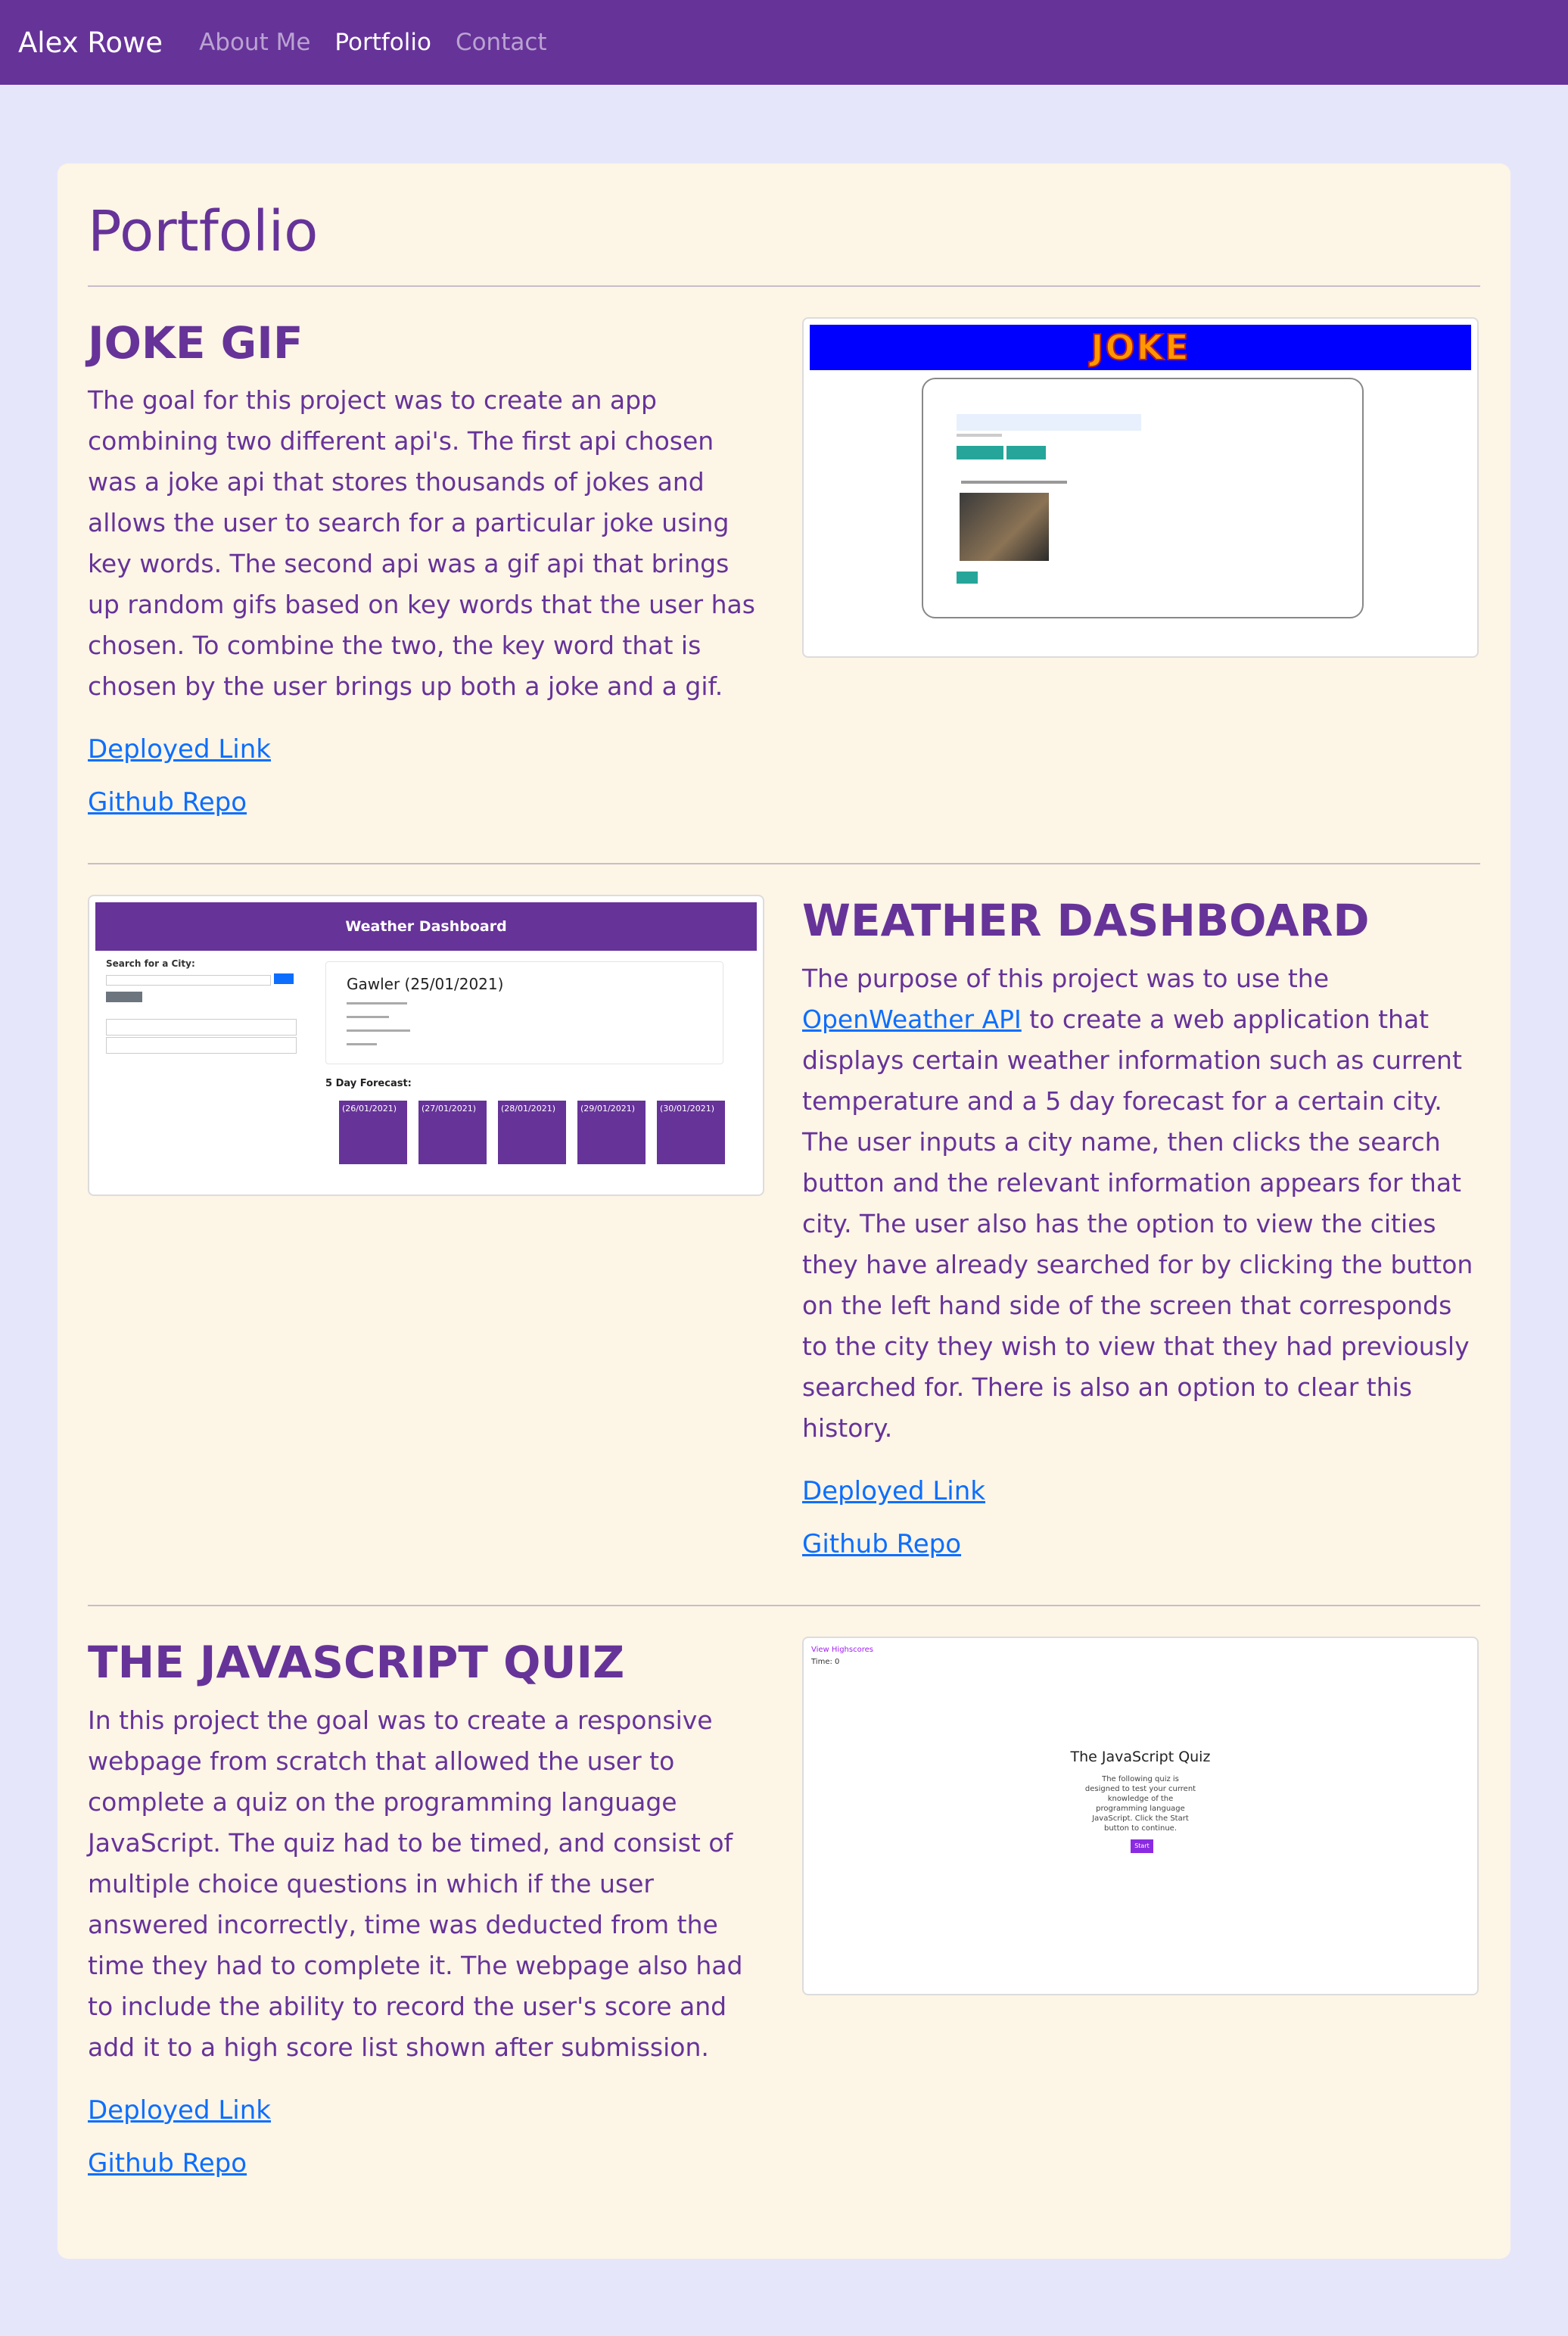 The width and height of the screenshot is (1568, 2336). What do you see at coordinates (1086, 921) in the screenshot?
I see `project-title: WEATHER DASHBOARD` at bounding box center [1086, 921].